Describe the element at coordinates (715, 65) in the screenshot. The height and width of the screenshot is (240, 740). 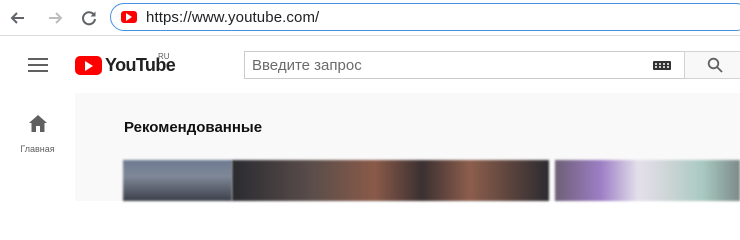
I see `search-icon` at that location.